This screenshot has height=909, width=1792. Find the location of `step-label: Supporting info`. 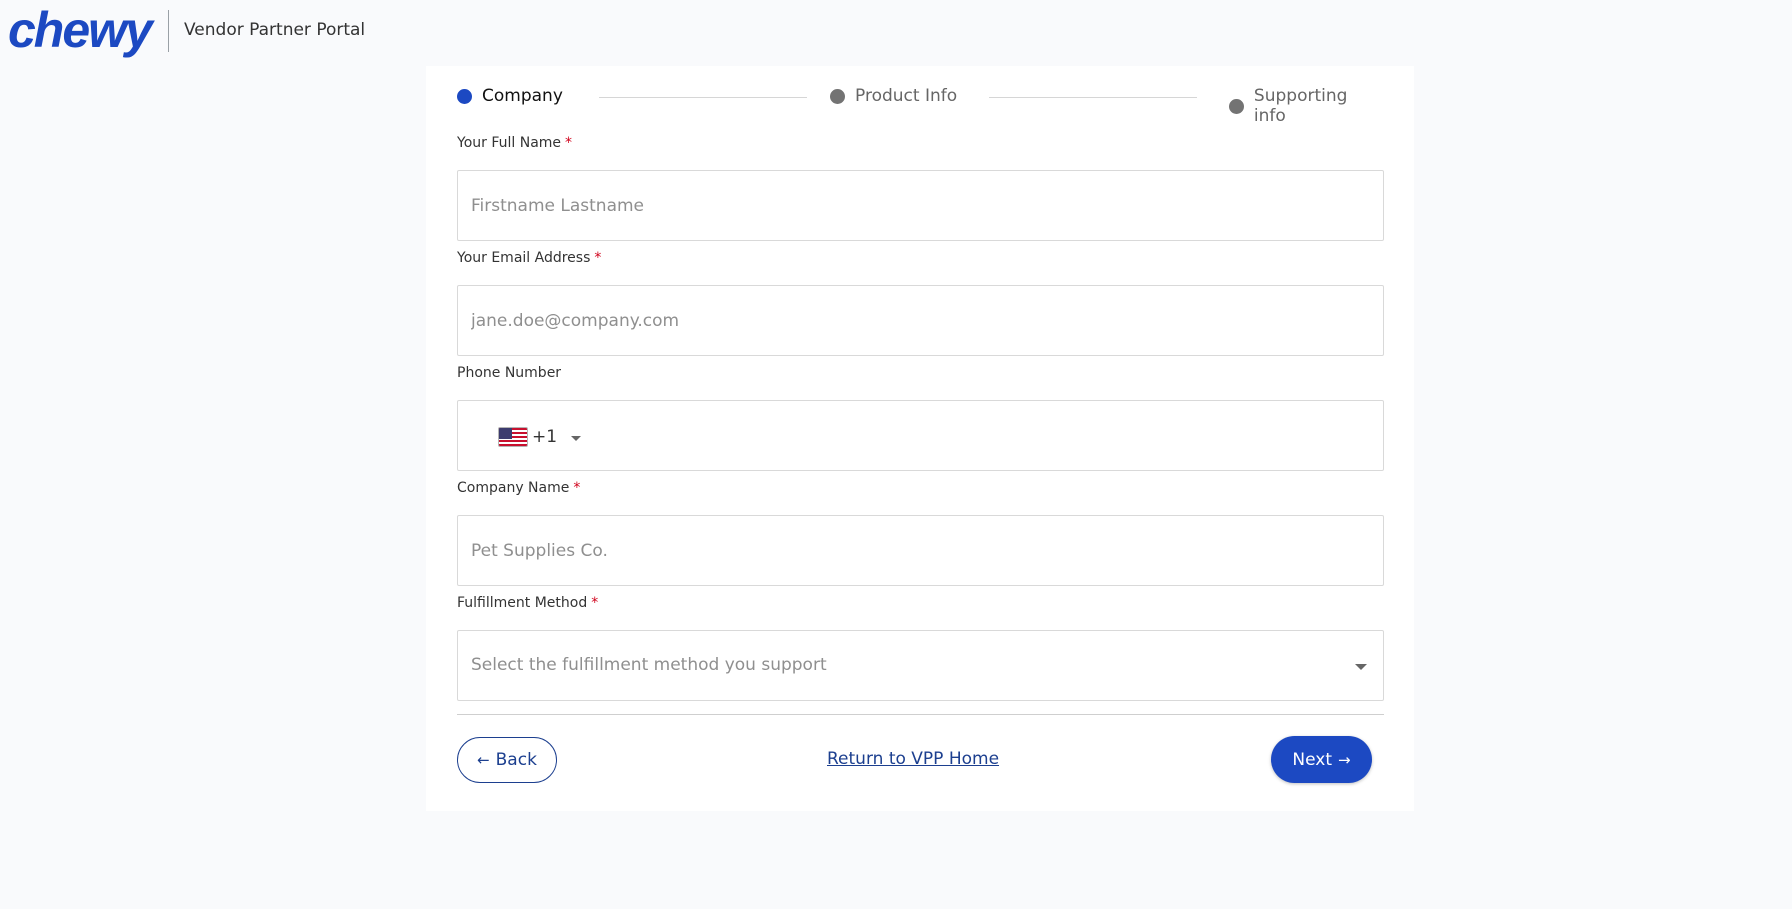

step-label: Supporting info is located at coordinates (1300, 106).